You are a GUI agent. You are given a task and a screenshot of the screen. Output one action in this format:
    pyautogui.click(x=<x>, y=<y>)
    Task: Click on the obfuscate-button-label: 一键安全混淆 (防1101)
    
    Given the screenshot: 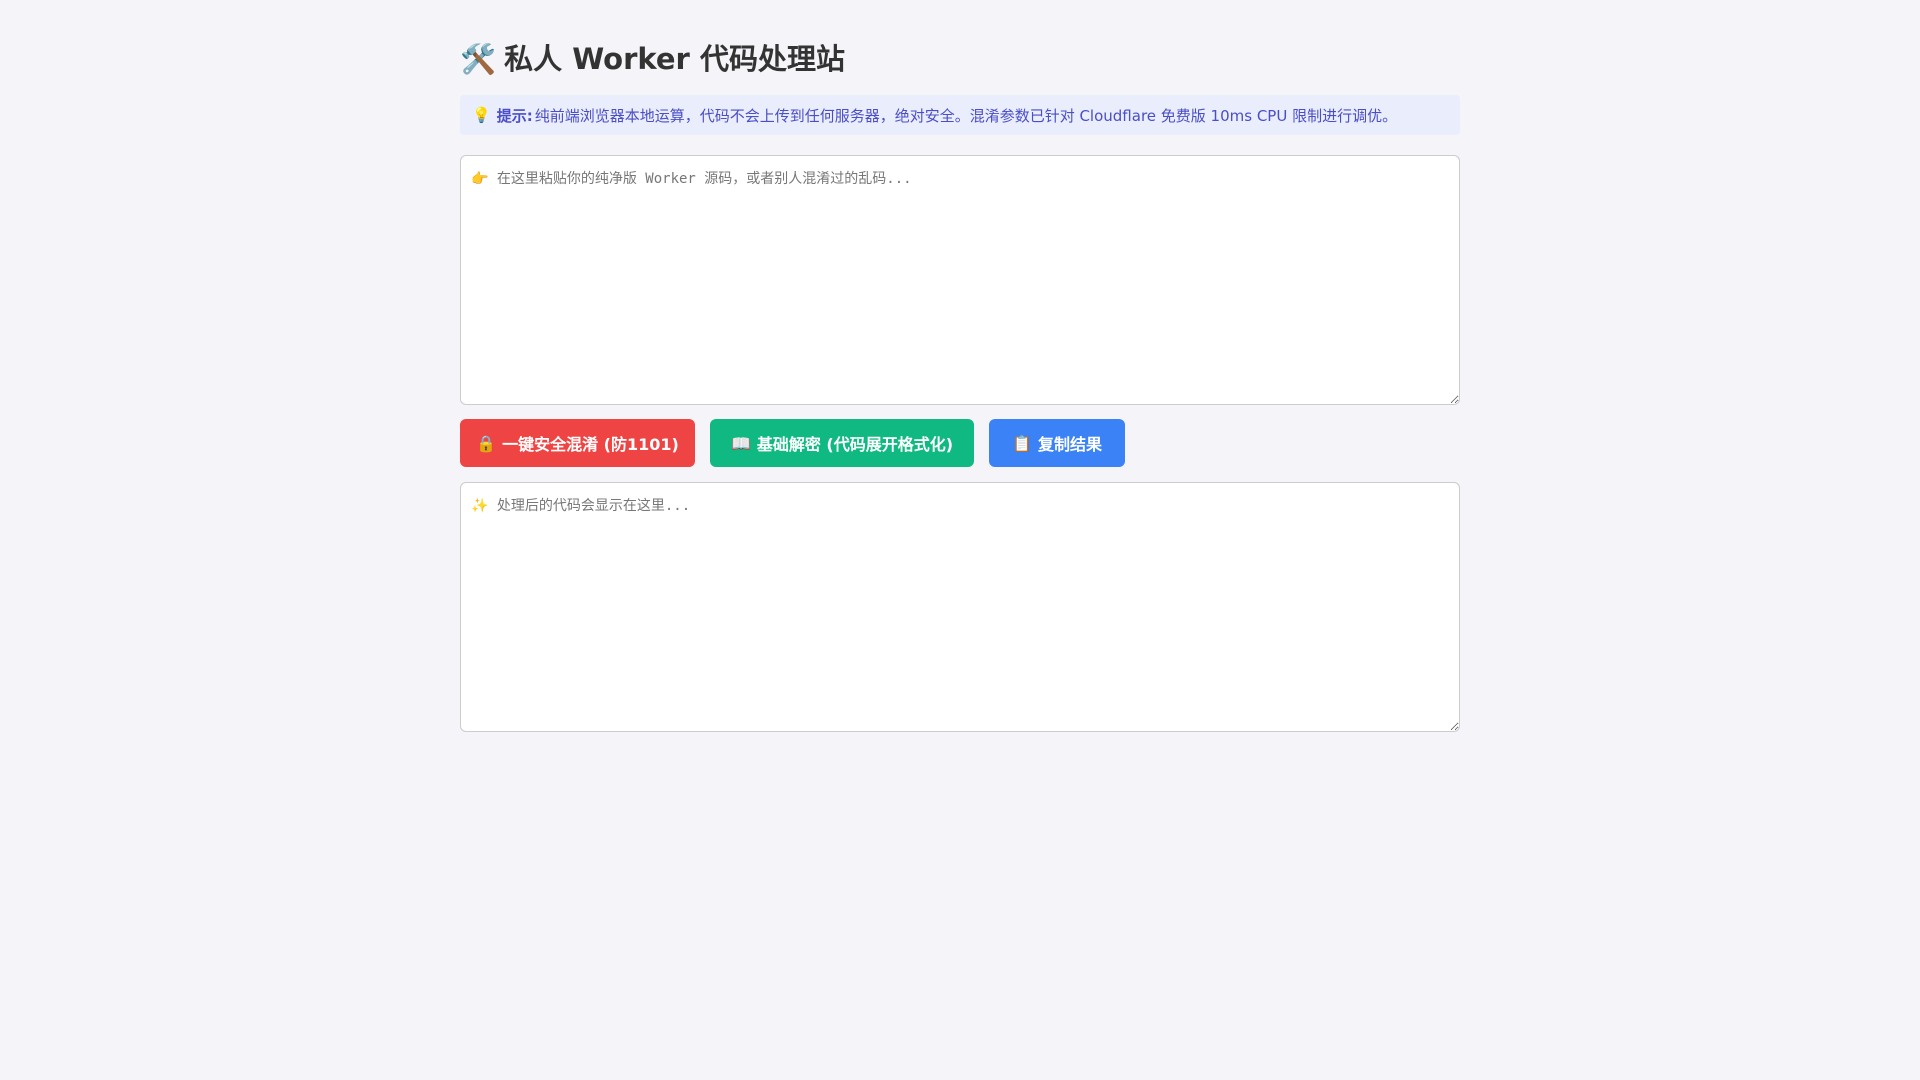 What is the action you would take?
    pyautogui.click(x=590, y=444)
    